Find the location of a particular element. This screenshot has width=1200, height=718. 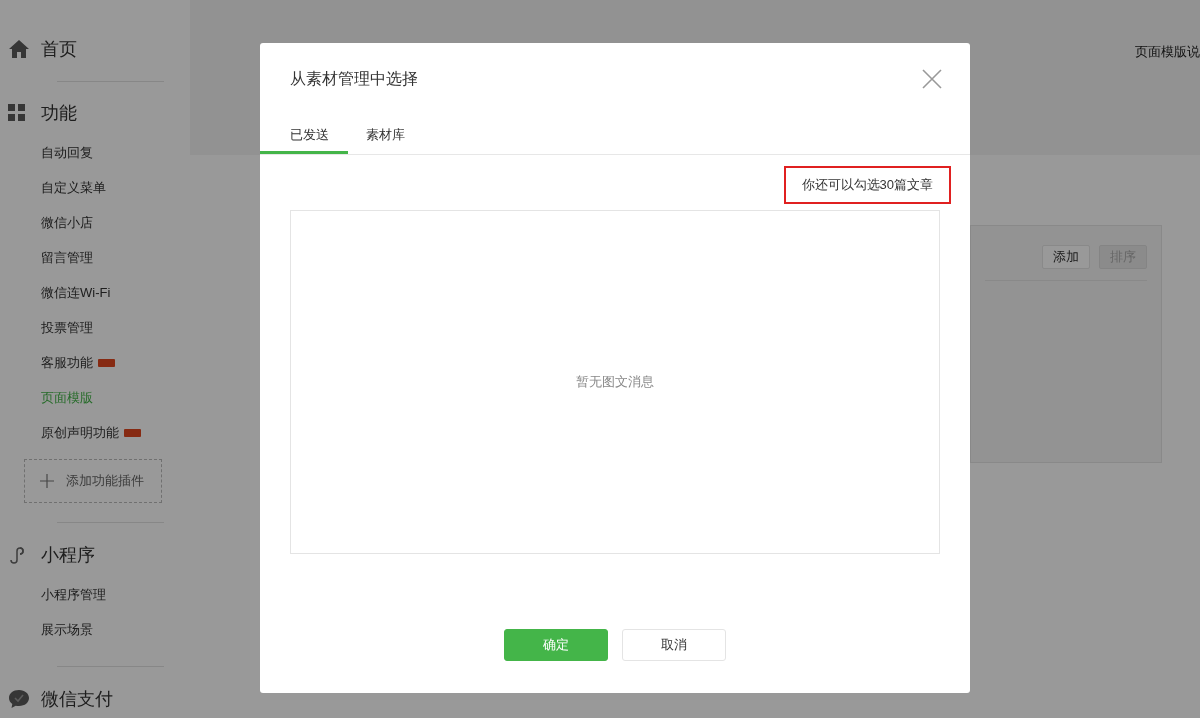

empty-message: 暂无图文消息 is located at coordinates (615, 381).